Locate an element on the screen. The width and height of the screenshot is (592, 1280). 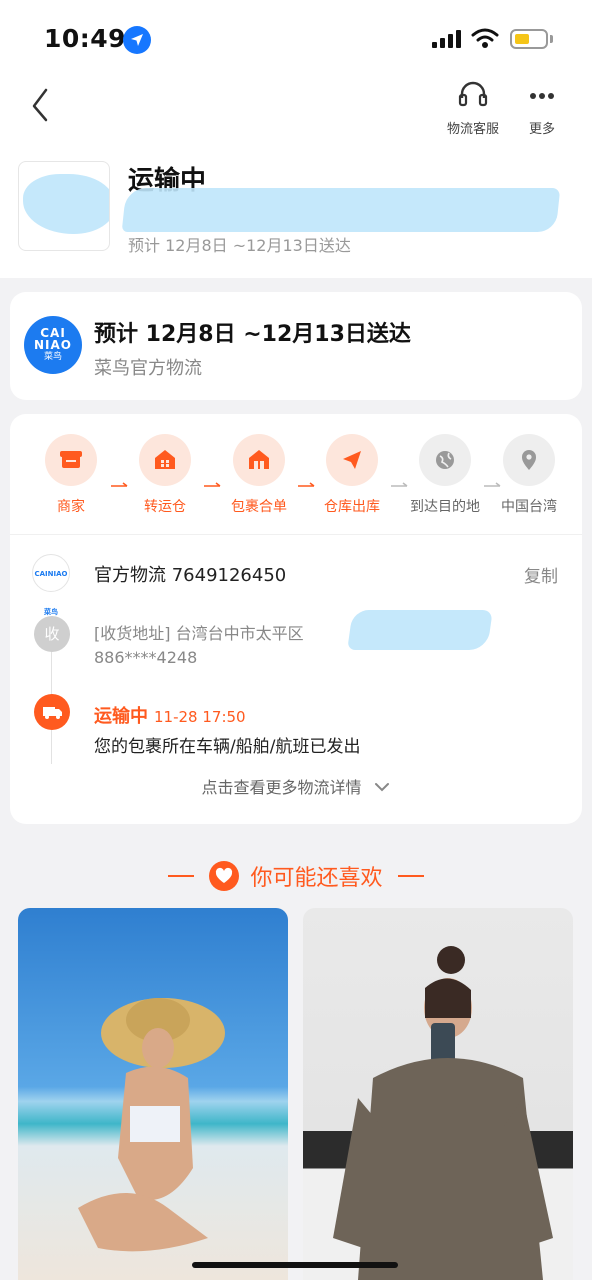
latest-status-detail: 您的包裹所在车辆/船舶/航班已发出 is located at coordinates (227, 747).